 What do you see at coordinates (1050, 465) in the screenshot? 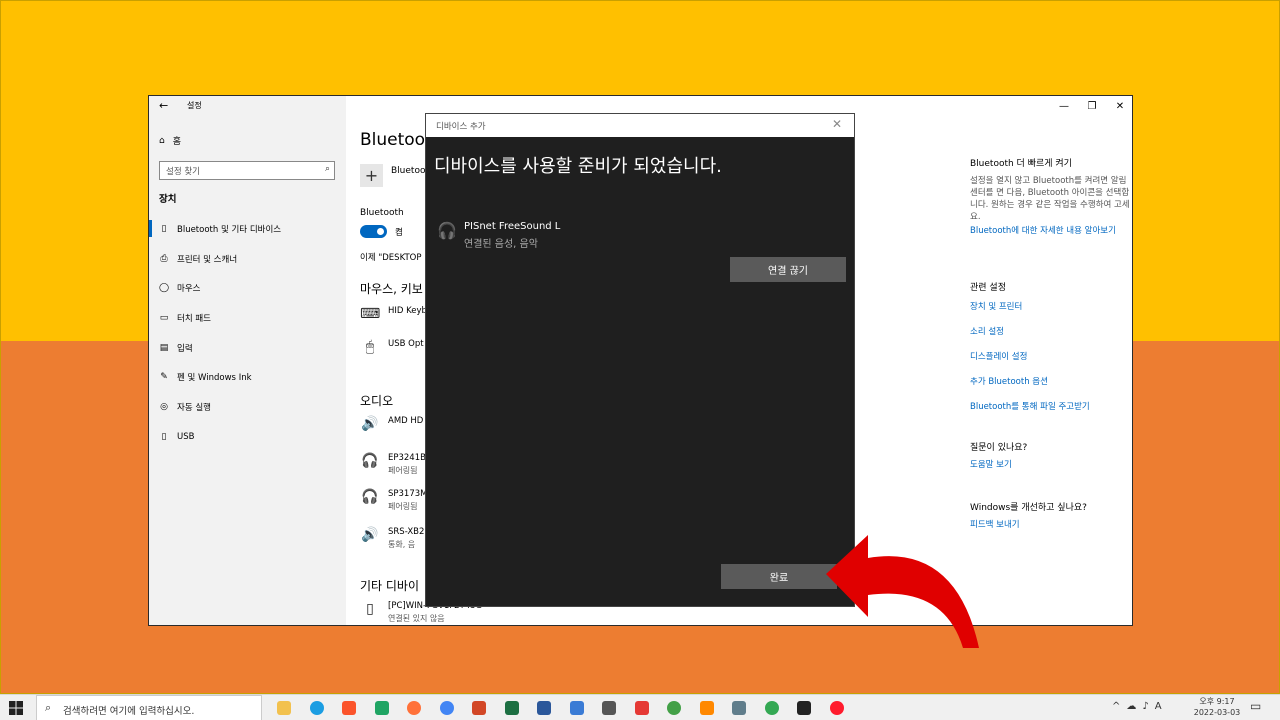
I see `help-link: 도움말 보기` at bounding box center [1050, 465].